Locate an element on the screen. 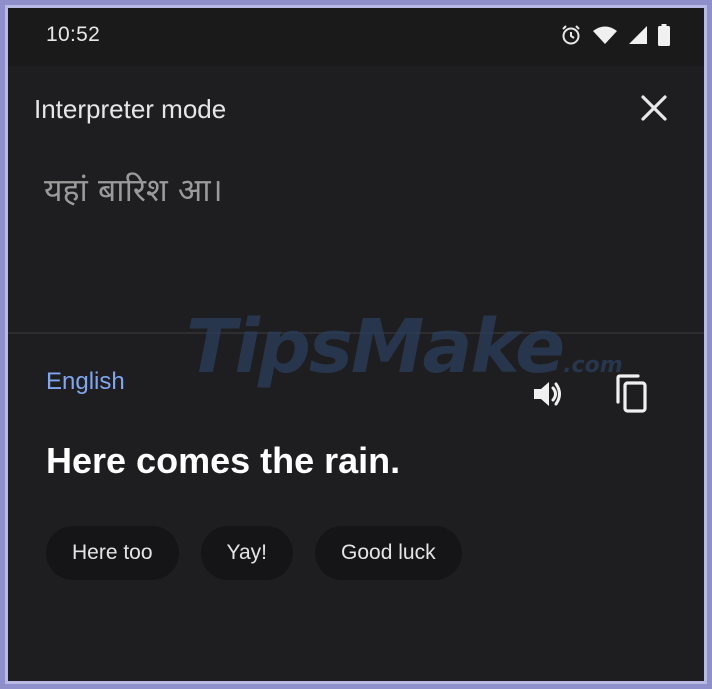  copy-icon is located at coordinates (631, 393).